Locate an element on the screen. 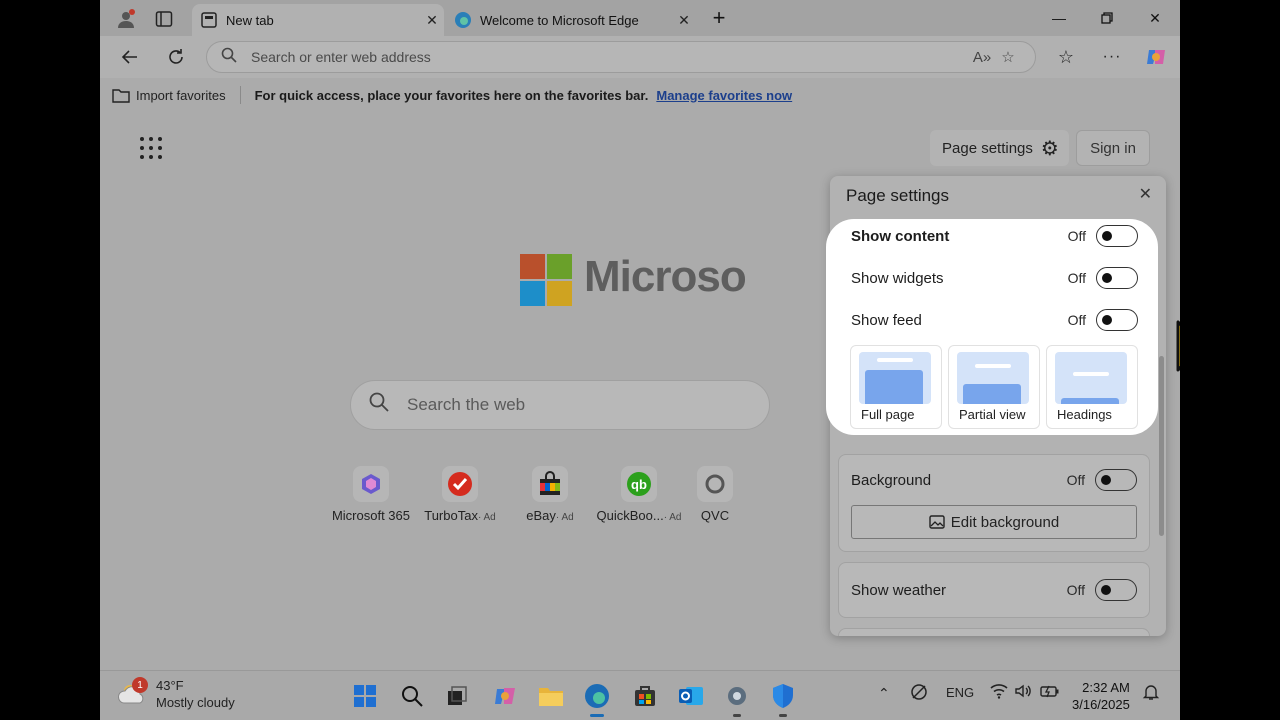  volume-icon is located at coordinates (1023, 692).